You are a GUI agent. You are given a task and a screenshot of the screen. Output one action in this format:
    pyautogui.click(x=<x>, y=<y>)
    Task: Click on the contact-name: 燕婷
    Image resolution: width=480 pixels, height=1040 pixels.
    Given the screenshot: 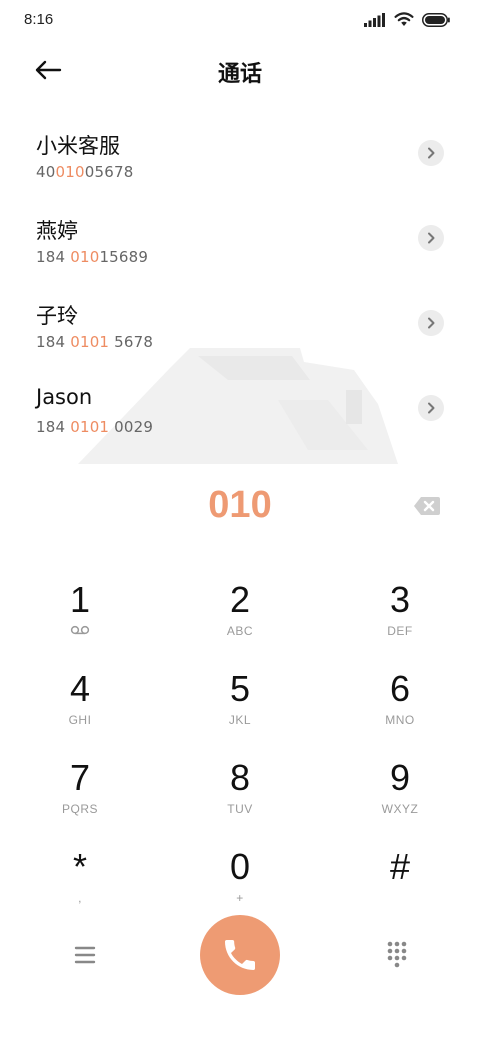 What is the action you would take?
    pyautogui.click(x=57, y=231)
    